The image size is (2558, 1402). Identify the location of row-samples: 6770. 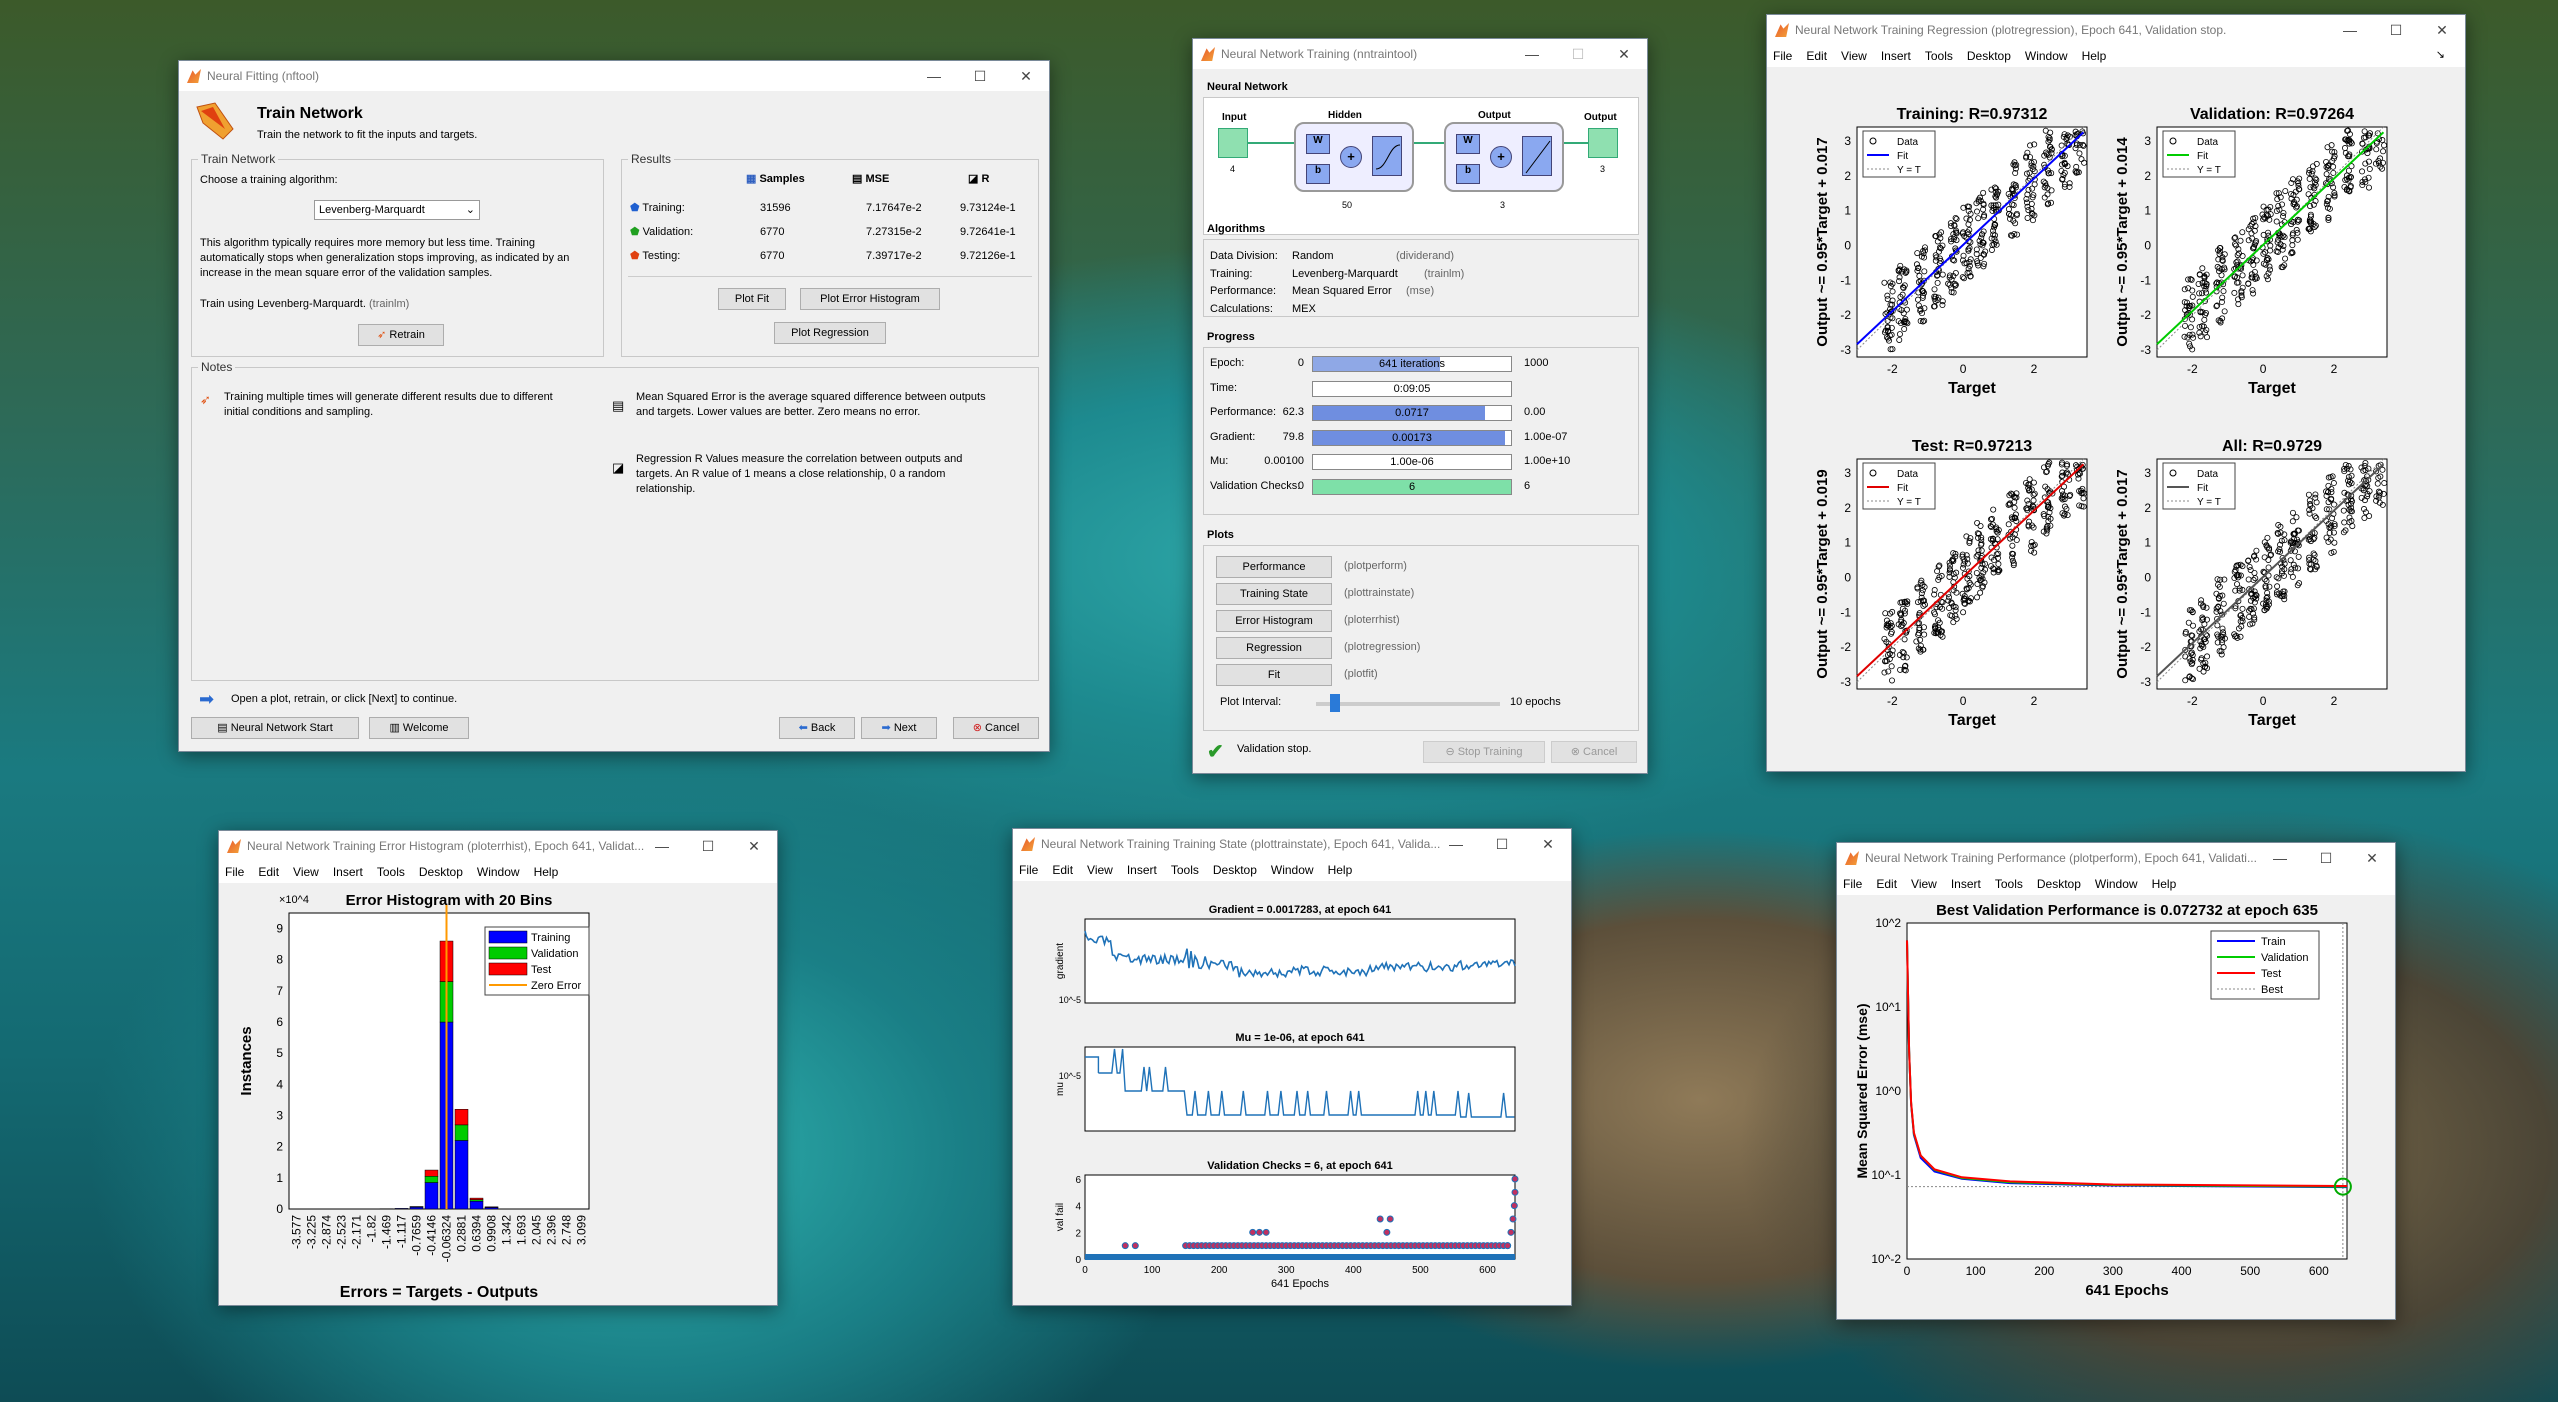
(772, 256).